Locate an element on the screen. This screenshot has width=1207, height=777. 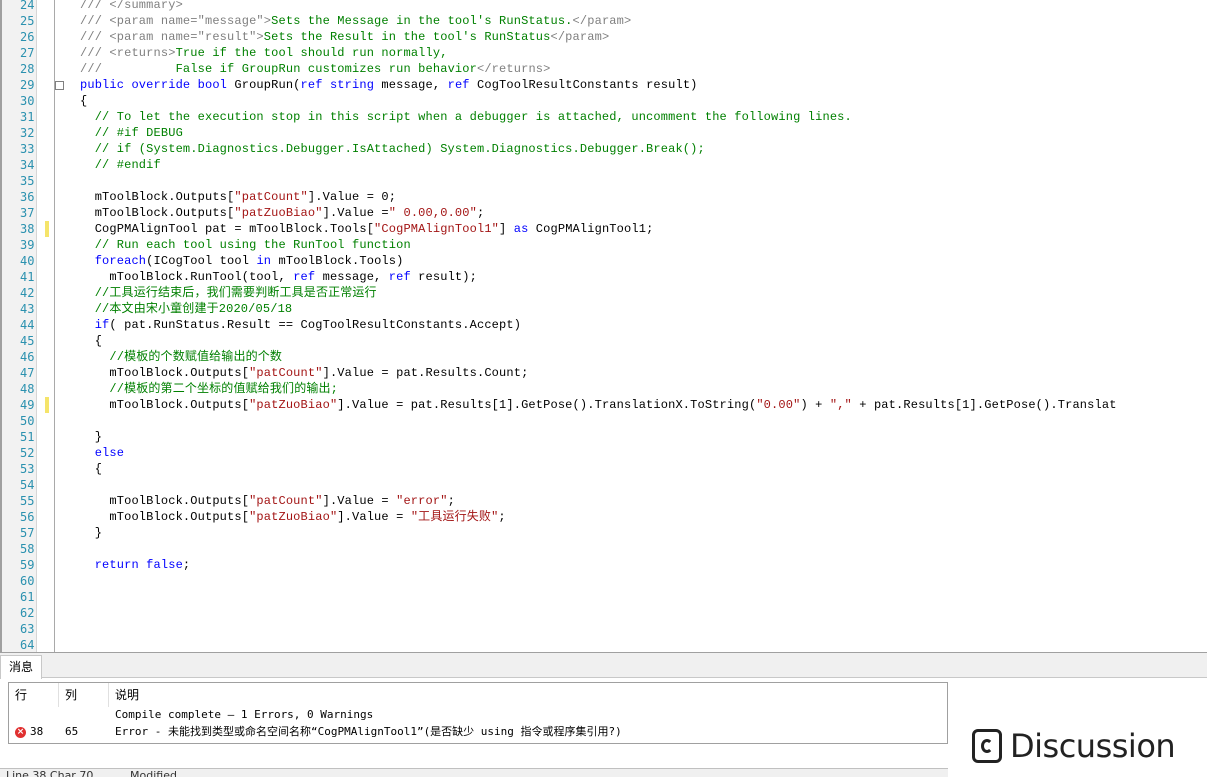
code-token: ].Value = 0; is located at coordinates (352, 197).